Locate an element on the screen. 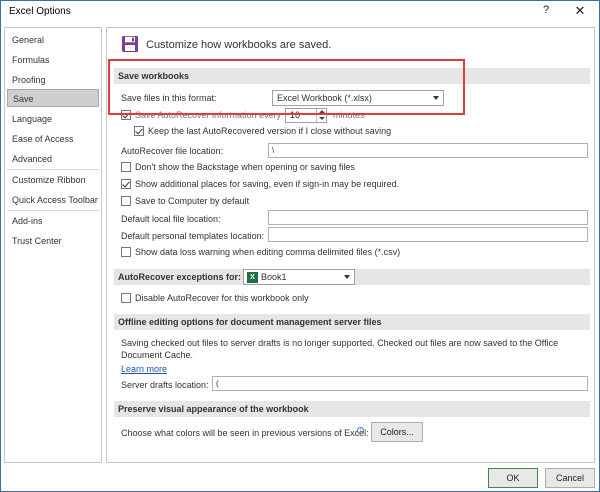 This screenshot has width=600, height=492. sidebar-item-customize-ribbon: Customize Ribbon is located at coordinates (53, 180).